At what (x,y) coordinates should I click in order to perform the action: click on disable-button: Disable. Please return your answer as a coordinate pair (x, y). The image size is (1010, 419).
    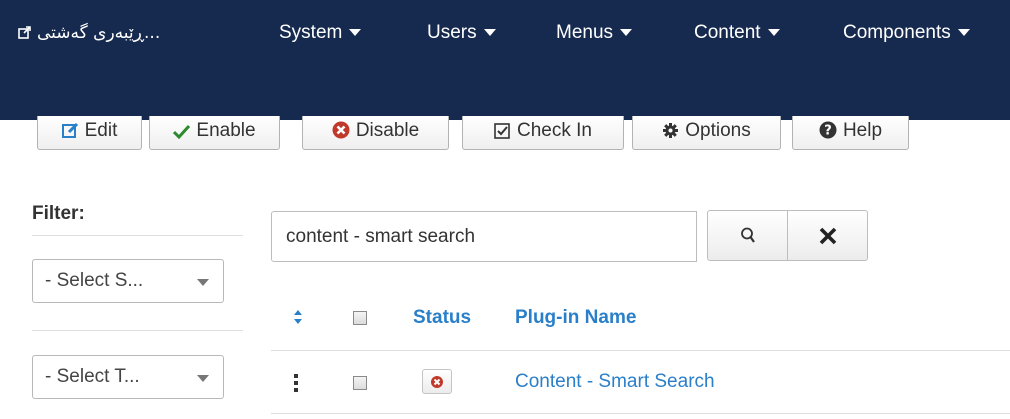
    Looking at the image, I should click on (375, 133).